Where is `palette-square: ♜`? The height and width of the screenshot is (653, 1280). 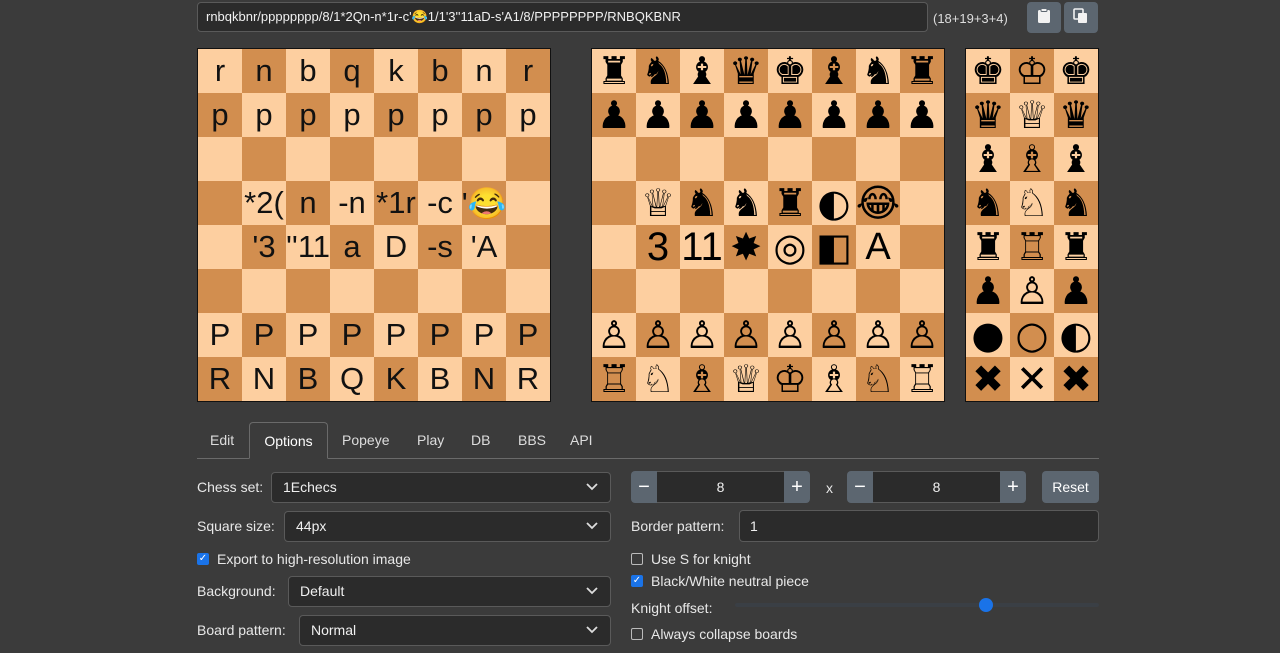 palette-square: ♜ is located at coordinates (988, 247).